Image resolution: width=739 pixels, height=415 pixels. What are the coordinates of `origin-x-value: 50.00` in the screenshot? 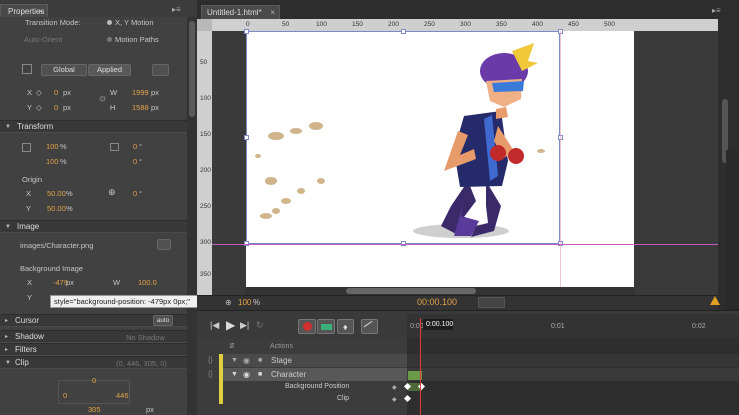 It's located at (56, 193).